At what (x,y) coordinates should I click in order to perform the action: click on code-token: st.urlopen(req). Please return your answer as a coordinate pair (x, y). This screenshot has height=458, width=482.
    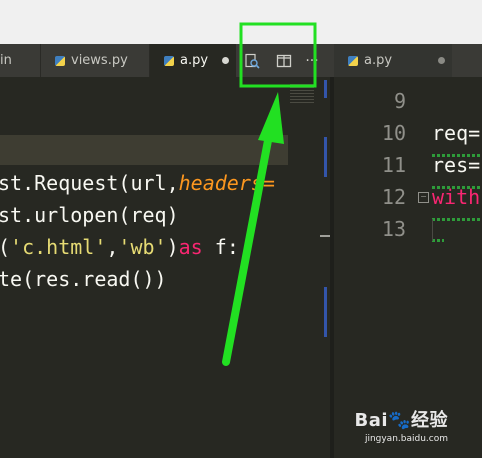
    Looking at the image, I should click on (89, 215).